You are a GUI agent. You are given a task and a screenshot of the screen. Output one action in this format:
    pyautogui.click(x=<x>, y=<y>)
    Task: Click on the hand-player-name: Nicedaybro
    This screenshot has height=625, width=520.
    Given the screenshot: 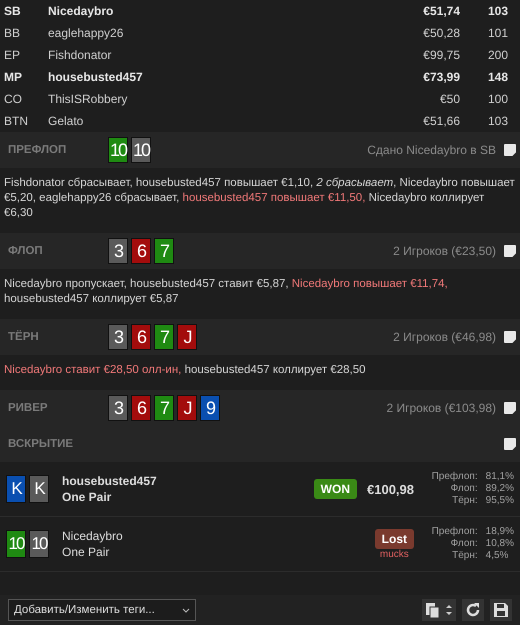 What is the action you would take?
    pyautogui.click(x=93, y=536)
    